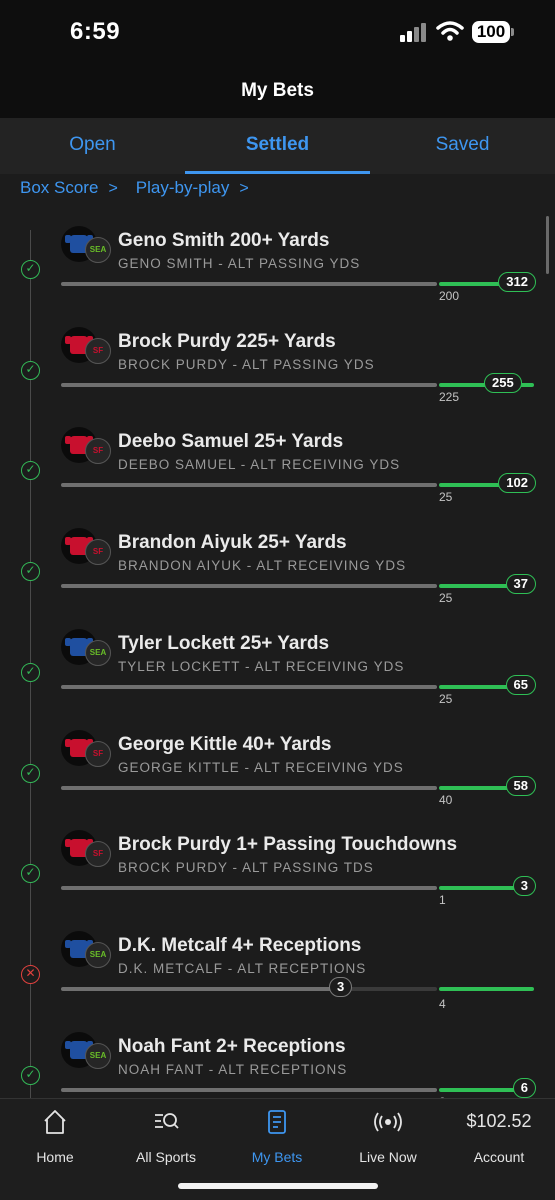  I want to click on actual-stat-badge: 6, so click(524, 1087).